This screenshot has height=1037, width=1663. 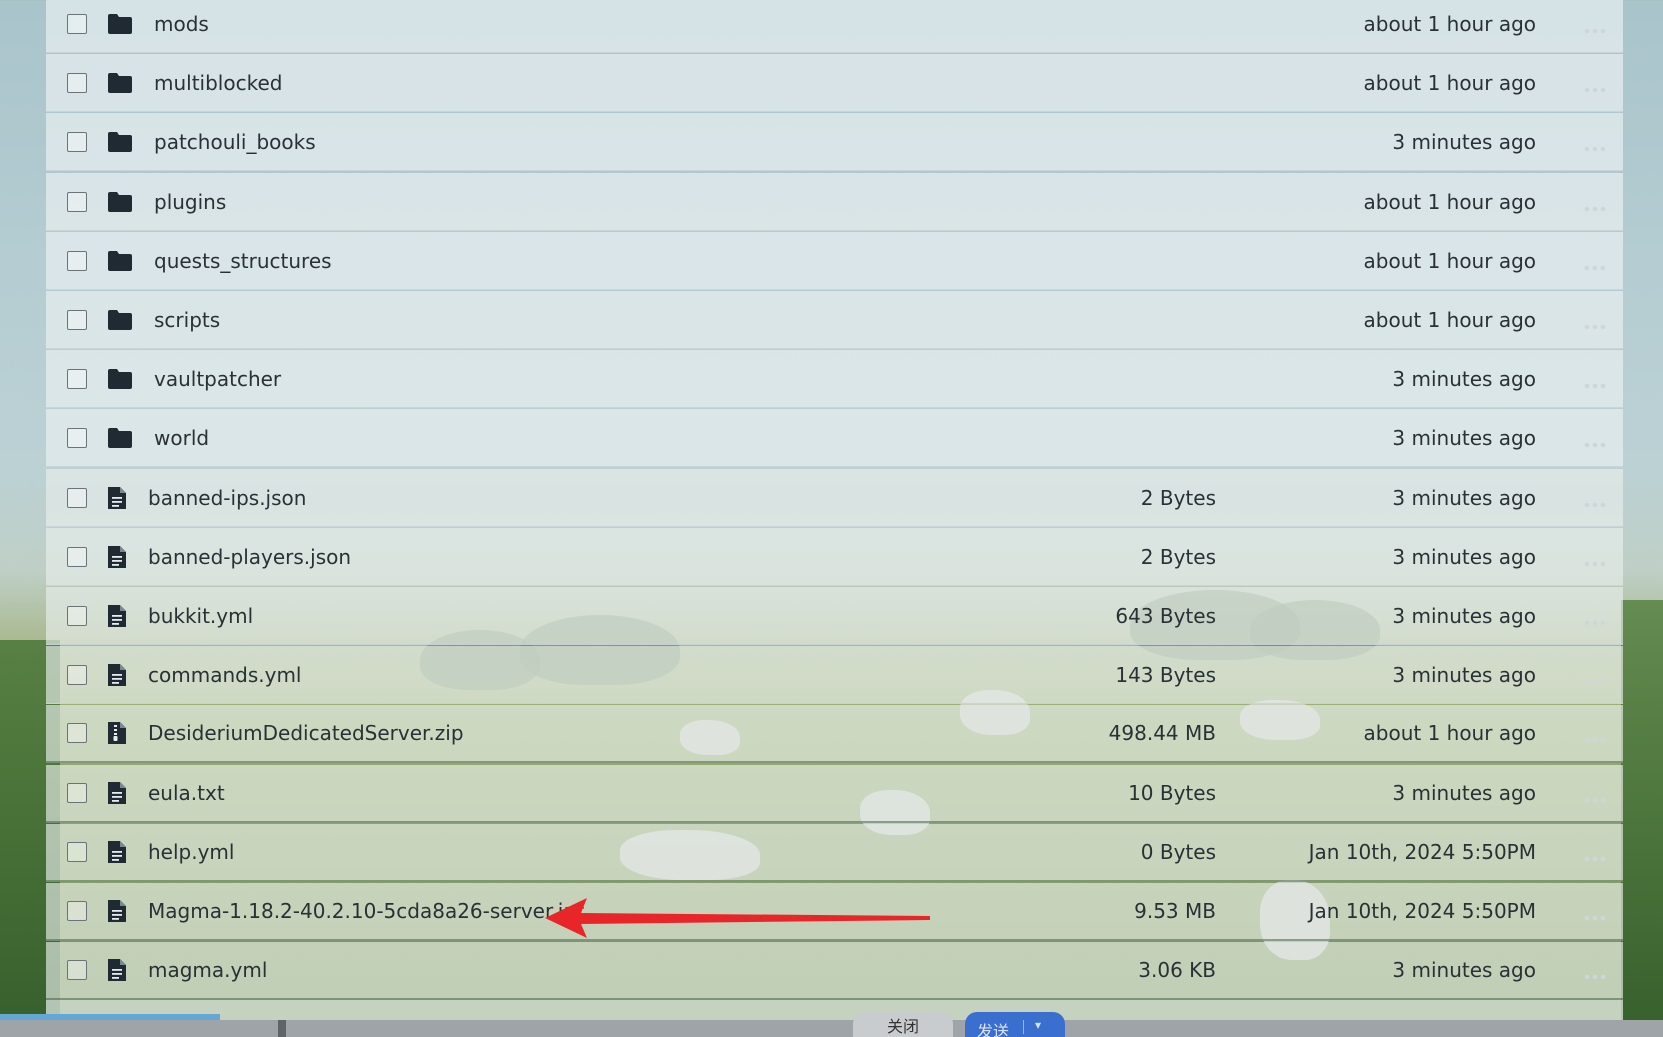 I want to click on list-item: vaultpatcher 3 minutes ago, so click(x=834, y=379).